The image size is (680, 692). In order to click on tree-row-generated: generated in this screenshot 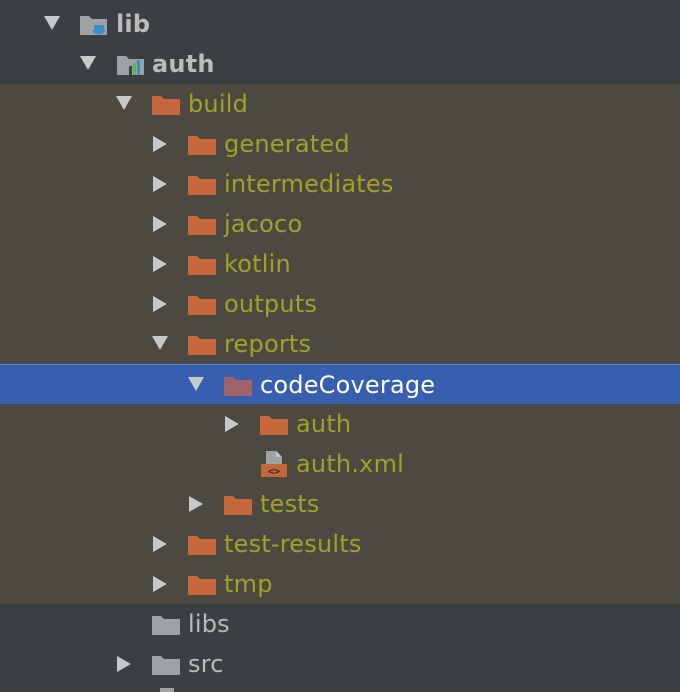, I will do `click(340, 144)`.